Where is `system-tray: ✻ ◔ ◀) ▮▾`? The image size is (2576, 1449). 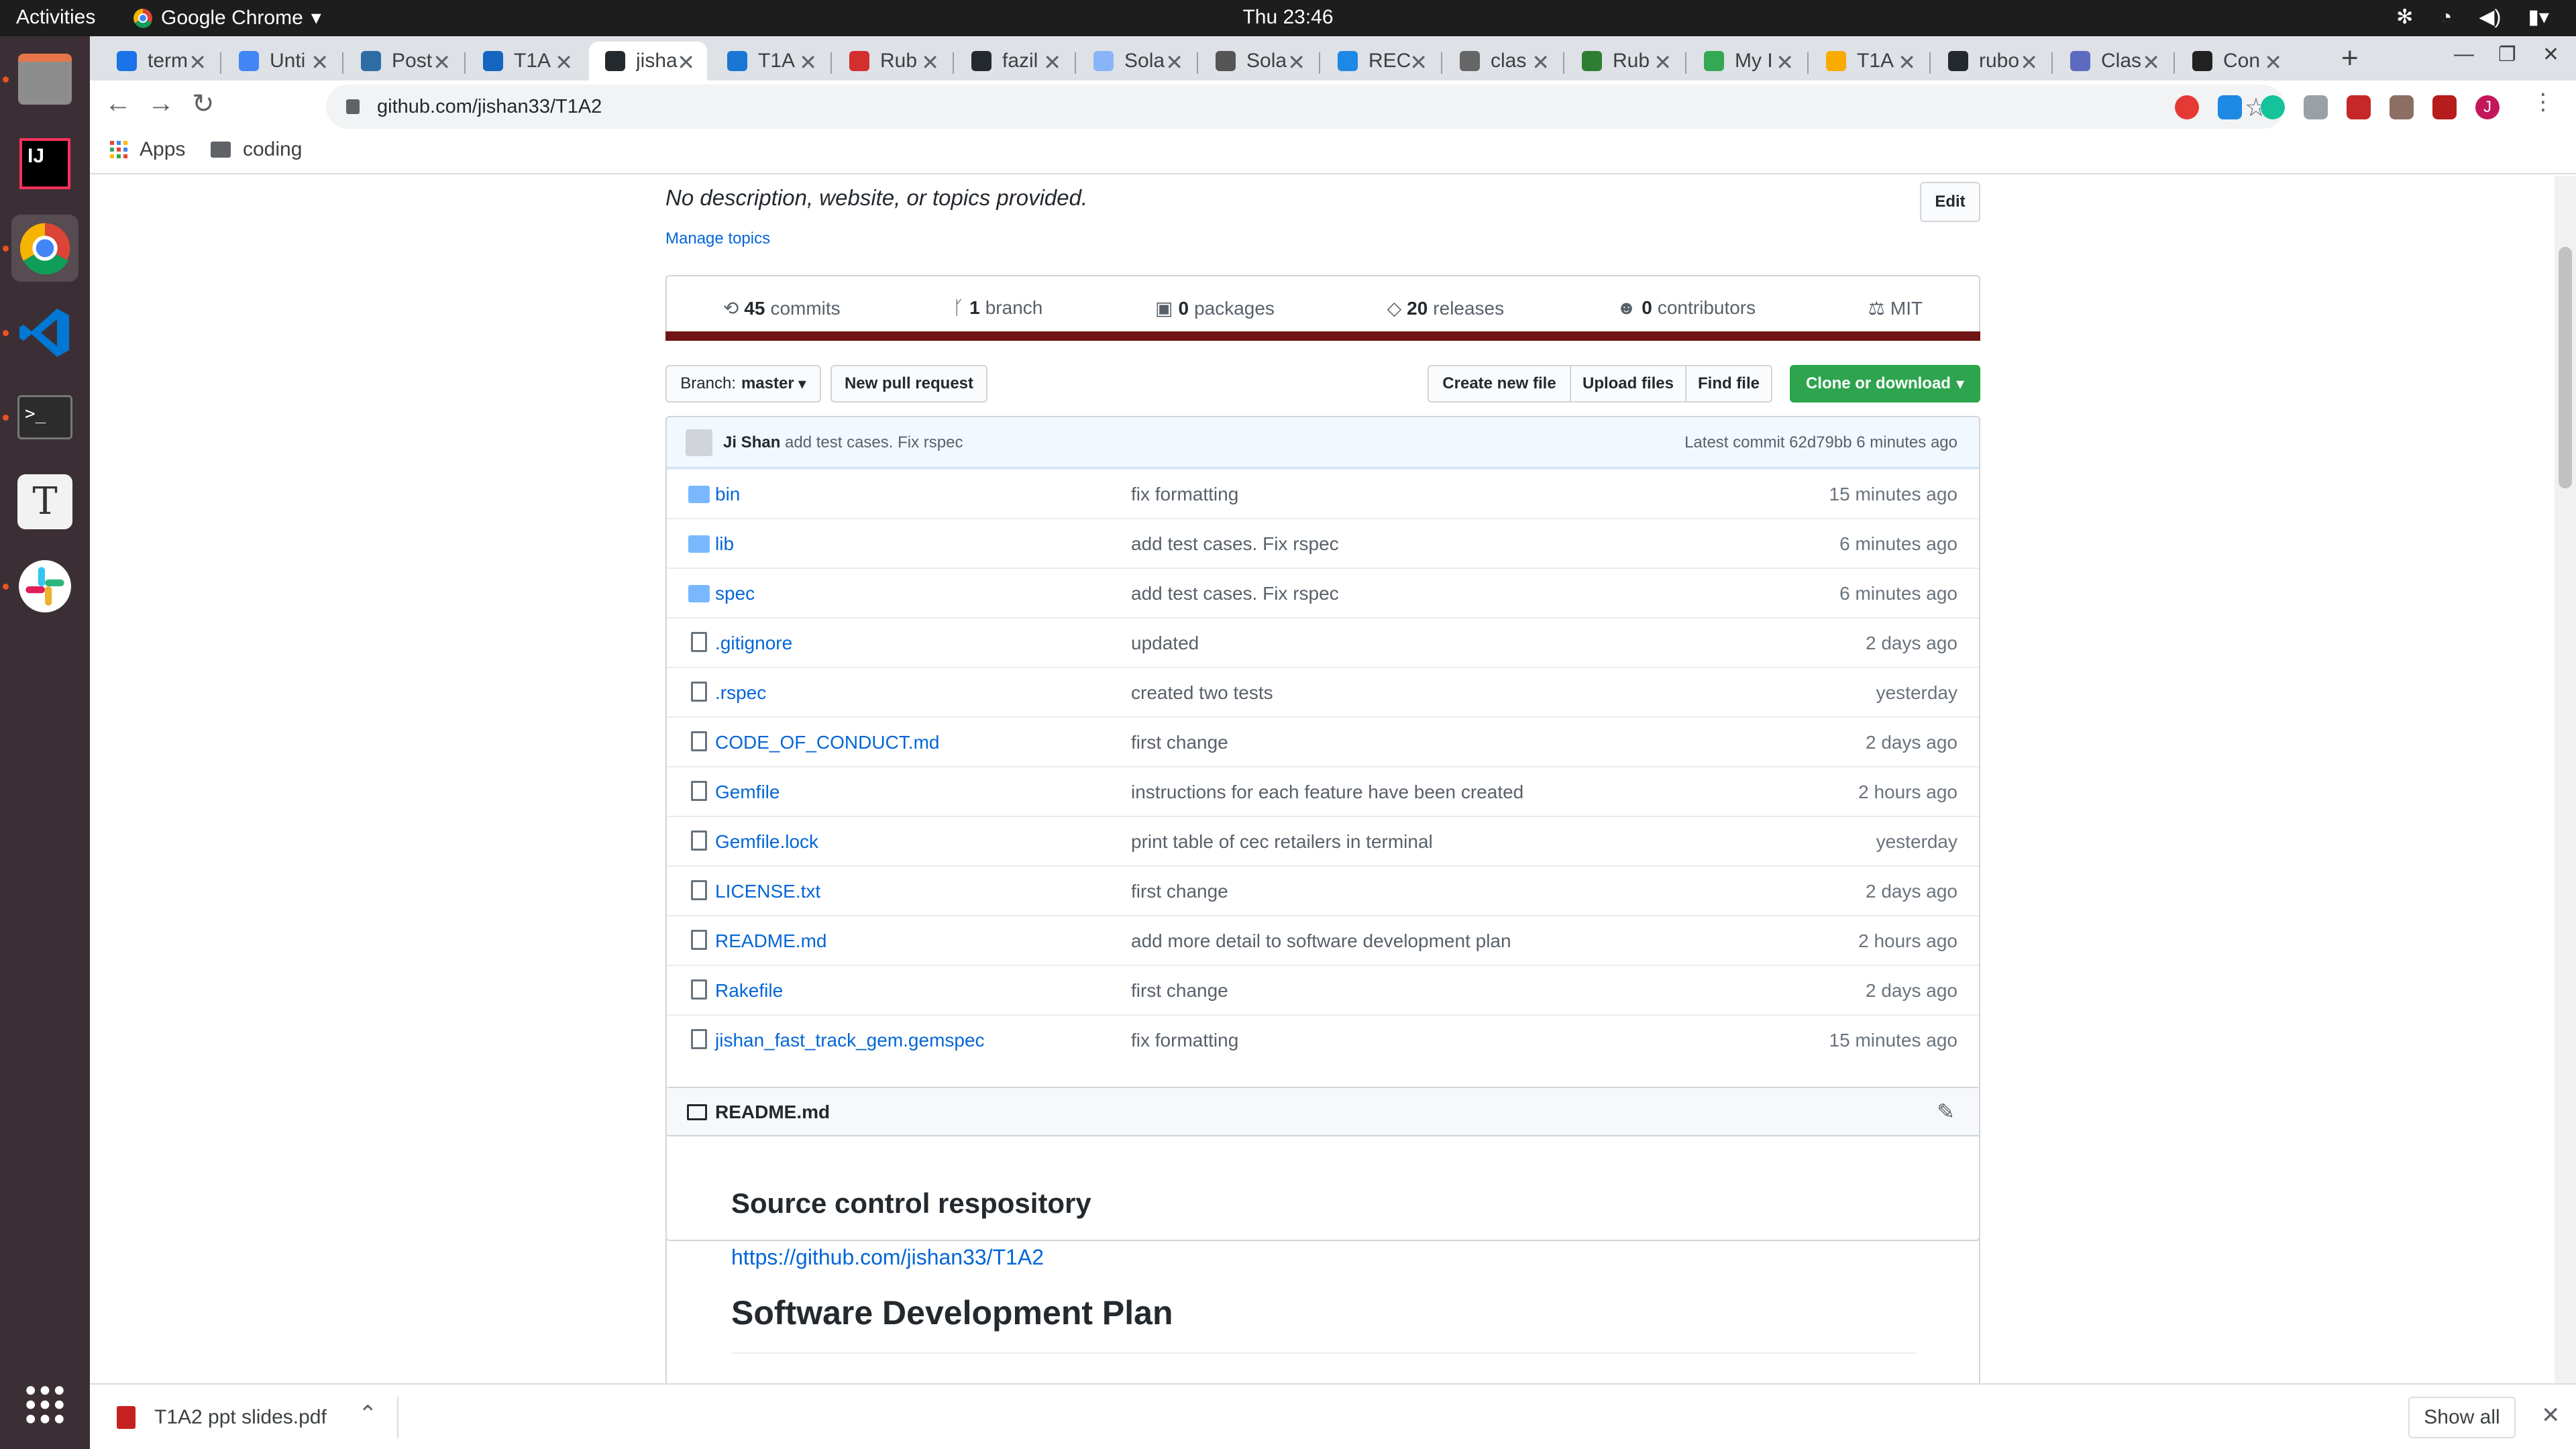 system-tray: ✻ ◔ ◀) ▮▾ is located at coordinates (2472, 17).